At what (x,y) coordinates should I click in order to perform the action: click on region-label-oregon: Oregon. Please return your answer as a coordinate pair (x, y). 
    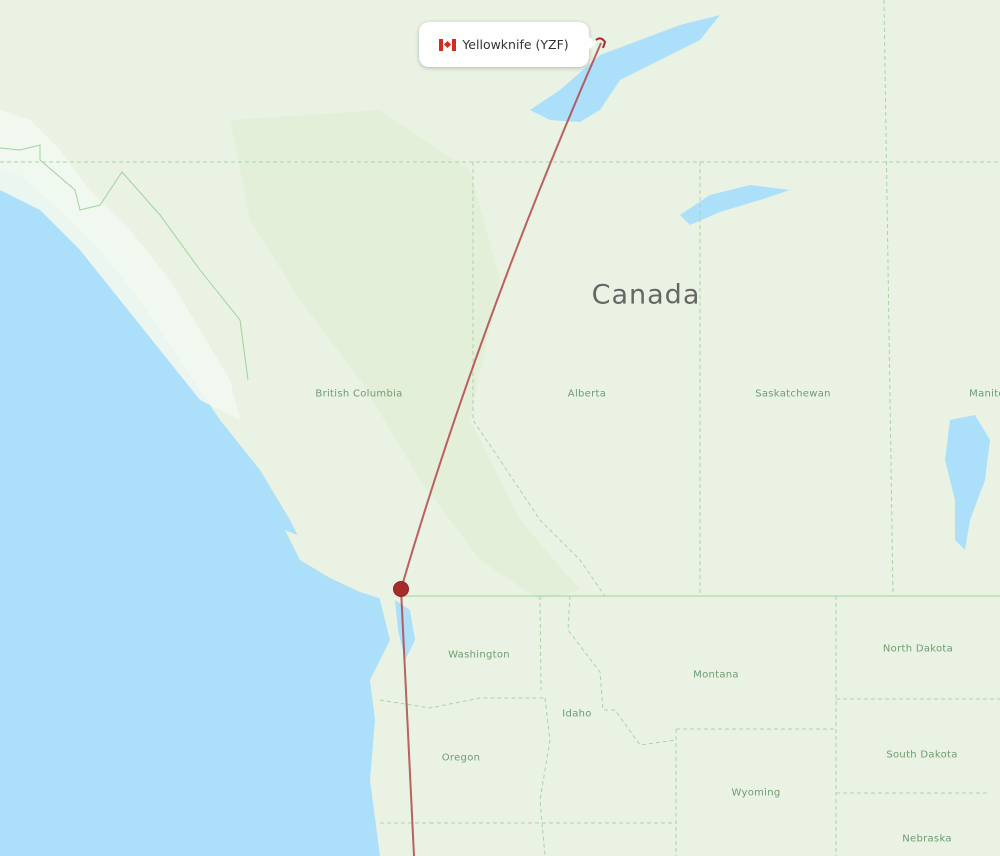
    Looking at the image, I should click on (461, 758).